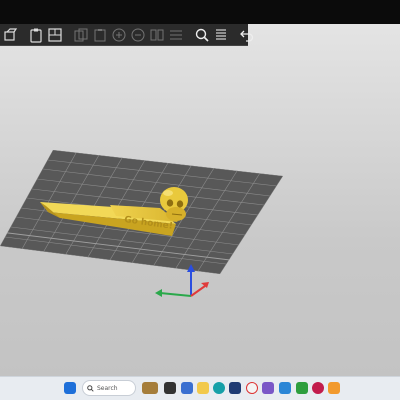 The width and height of the screenshot is (400, 400). Describe the element at coordinates (157, 35) in the screenshot. I see `split-icon` at that location.